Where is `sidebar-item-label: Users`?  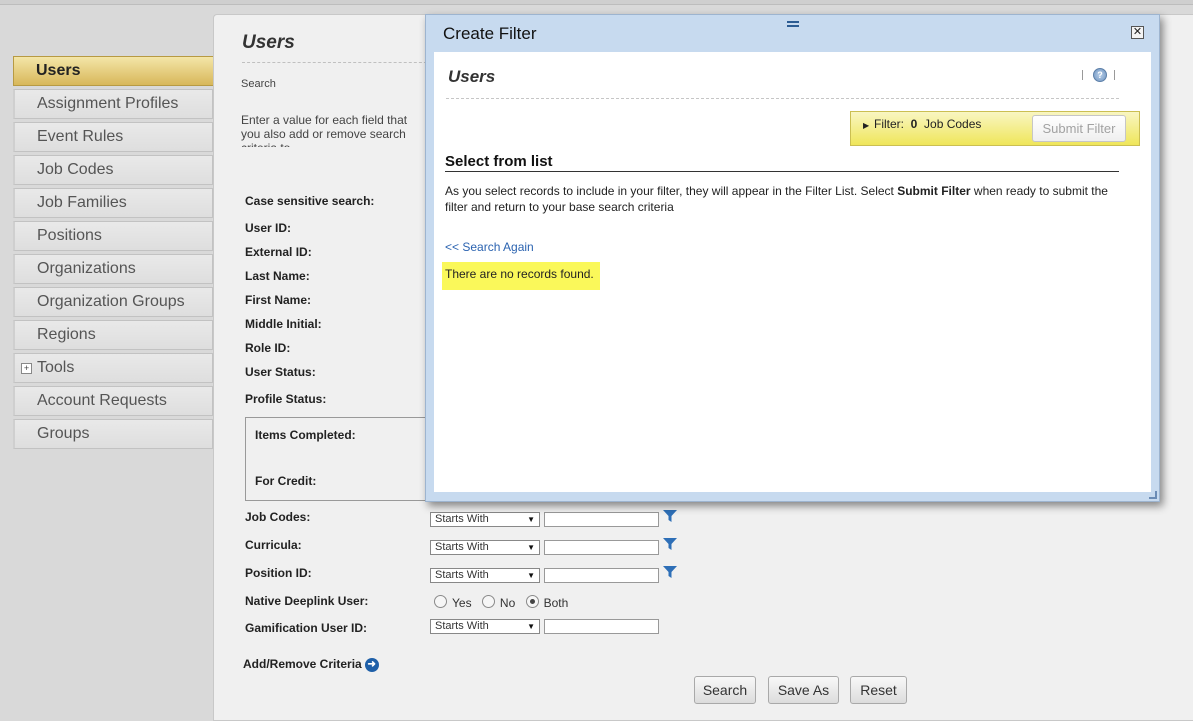 sidebar-item-label: Users is located at coordinates (58, 70).